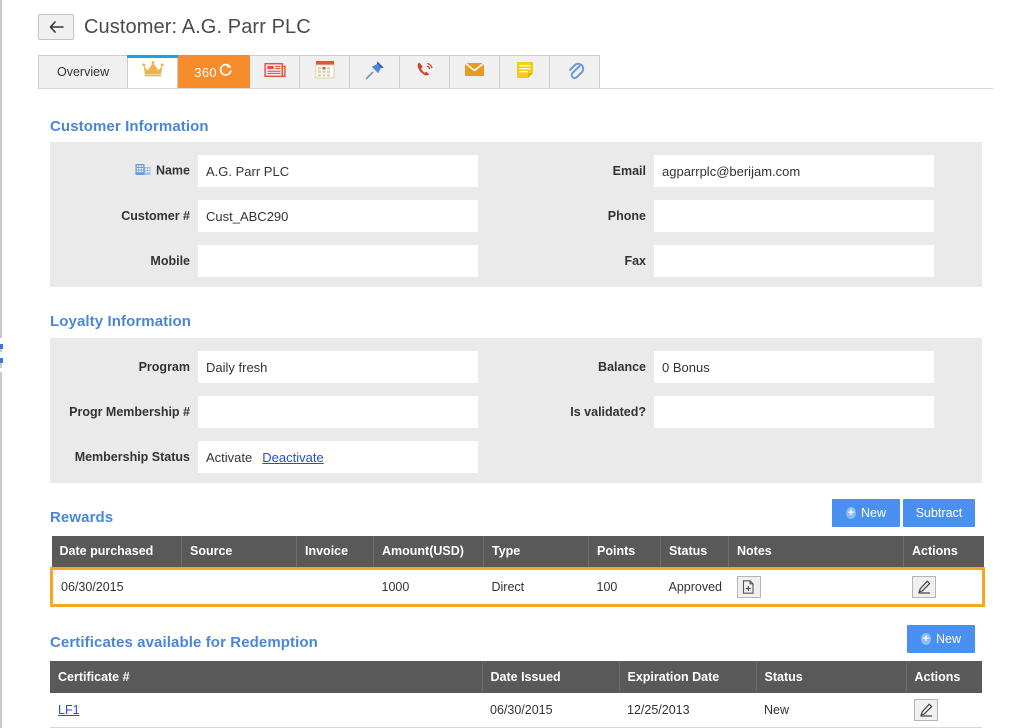  Describe the element at coordinates (145, 171) in the screenshot. I see `field-name-label: Name` at that location.